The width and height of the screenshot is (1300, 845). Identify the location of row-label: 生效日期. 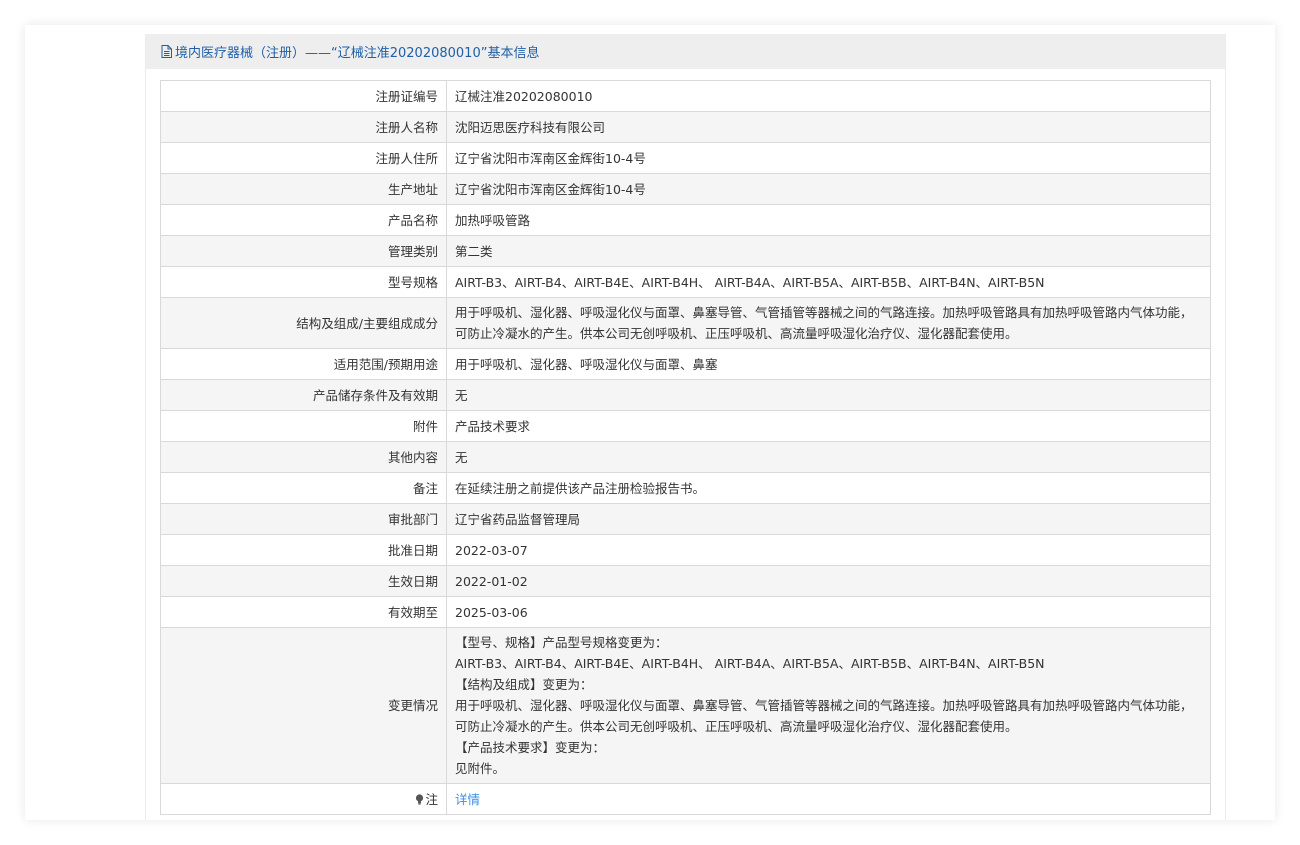
(303, 581).